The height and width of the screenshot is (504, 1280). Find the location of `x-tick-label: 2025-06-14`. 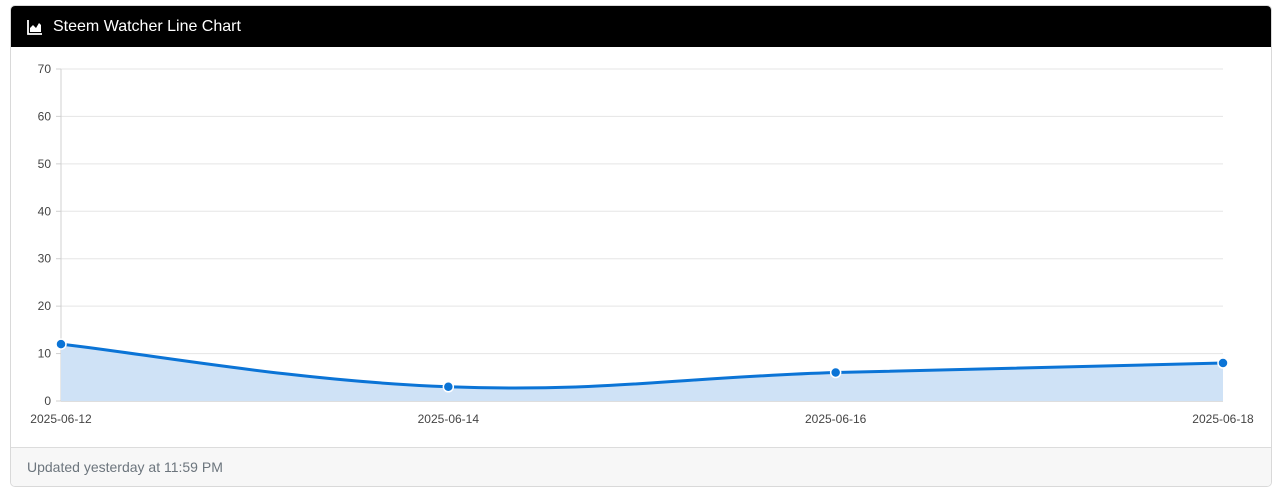

x-tick-label: 2025-06-14 is located at coordinates (449, 419).